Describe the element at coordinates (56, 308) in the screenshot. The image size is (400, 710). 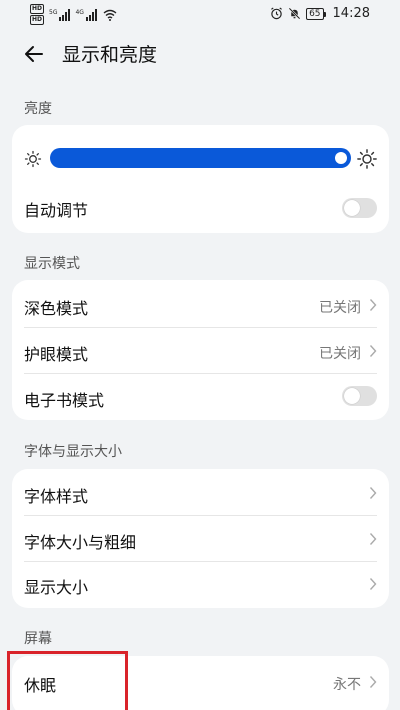
I see `dark-mode-label: 深色模式` at that location.